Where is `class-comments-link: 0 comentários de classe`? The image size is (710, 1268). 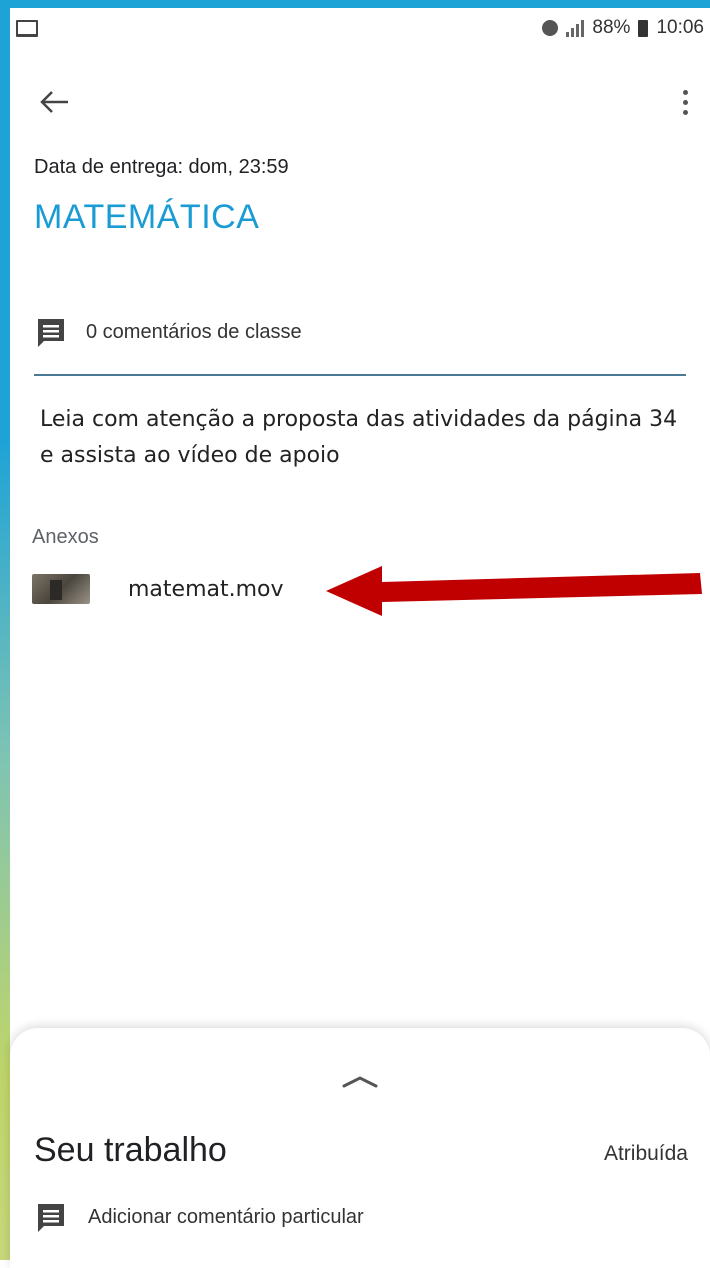 class-comments-link: 0 comentários de classe is located at coordinates (168, 332).